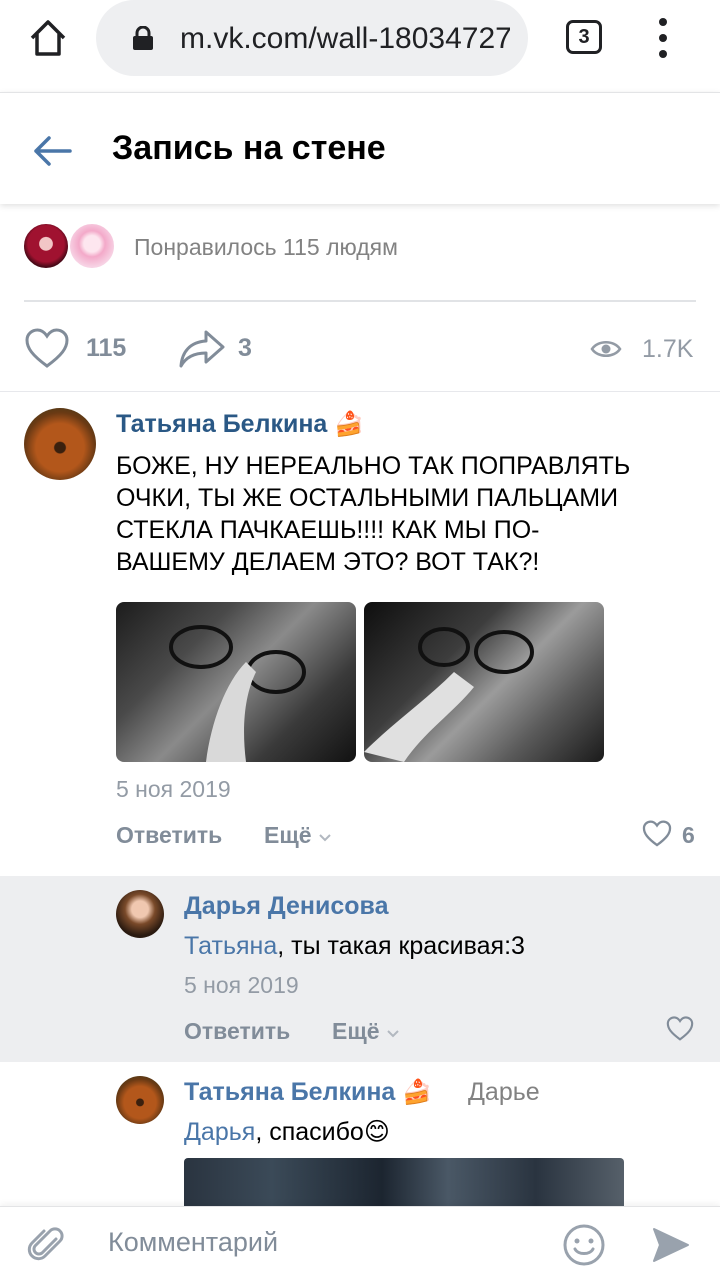 The width and height of the screenshot is (720, 1276). What do you see at coordinates (606, 349) in the screenshot?
I see `views-eye-icon` at bounding box center [606, 349].